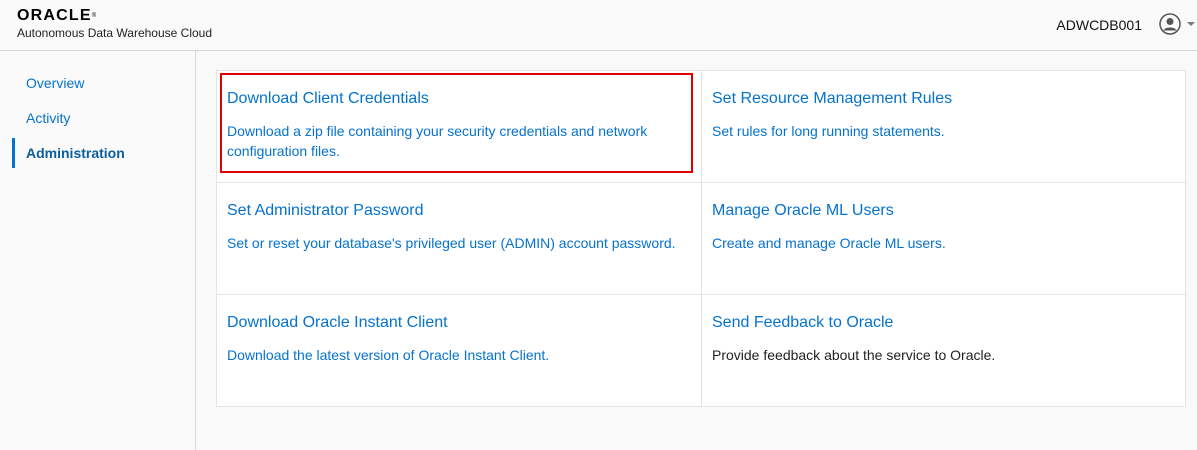 This screenshot has height=450, width=1197. Describe the element at coordinates (102, 118) in the screenshot. I see `sidebar-item-activity: Activity` at that location.